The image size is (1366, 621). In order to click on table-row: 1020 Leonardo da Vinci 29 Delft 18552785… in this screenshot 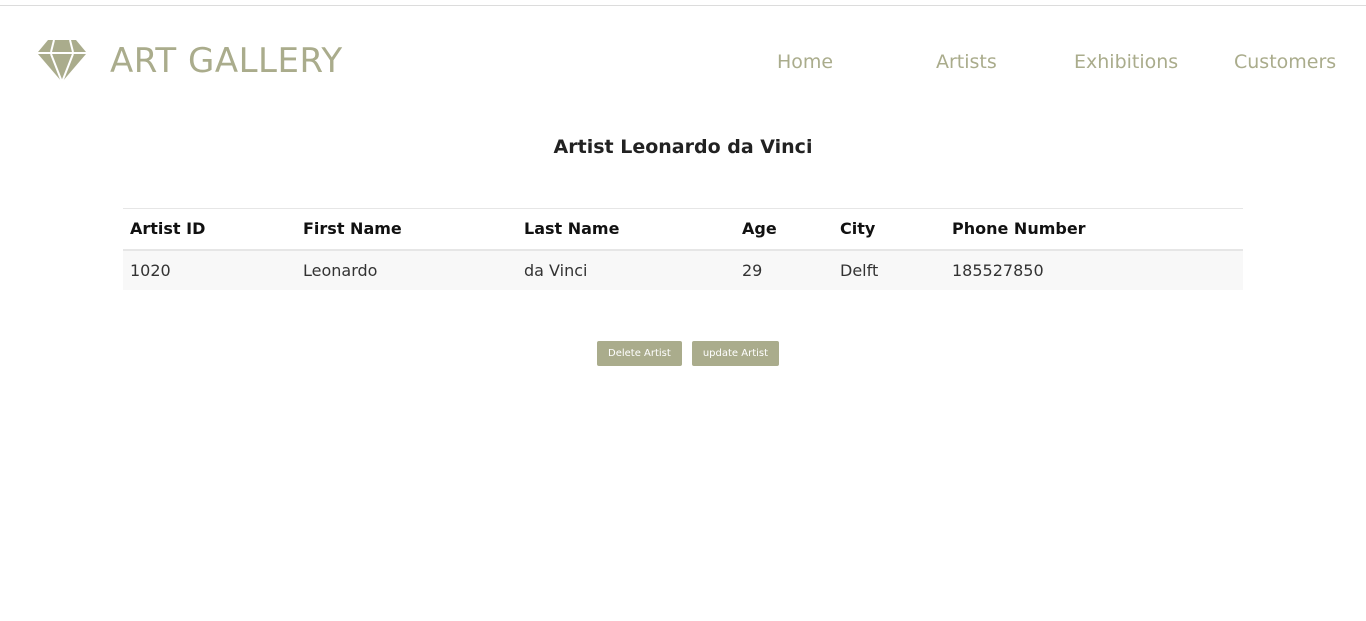, I will do `click(683, 269)`.